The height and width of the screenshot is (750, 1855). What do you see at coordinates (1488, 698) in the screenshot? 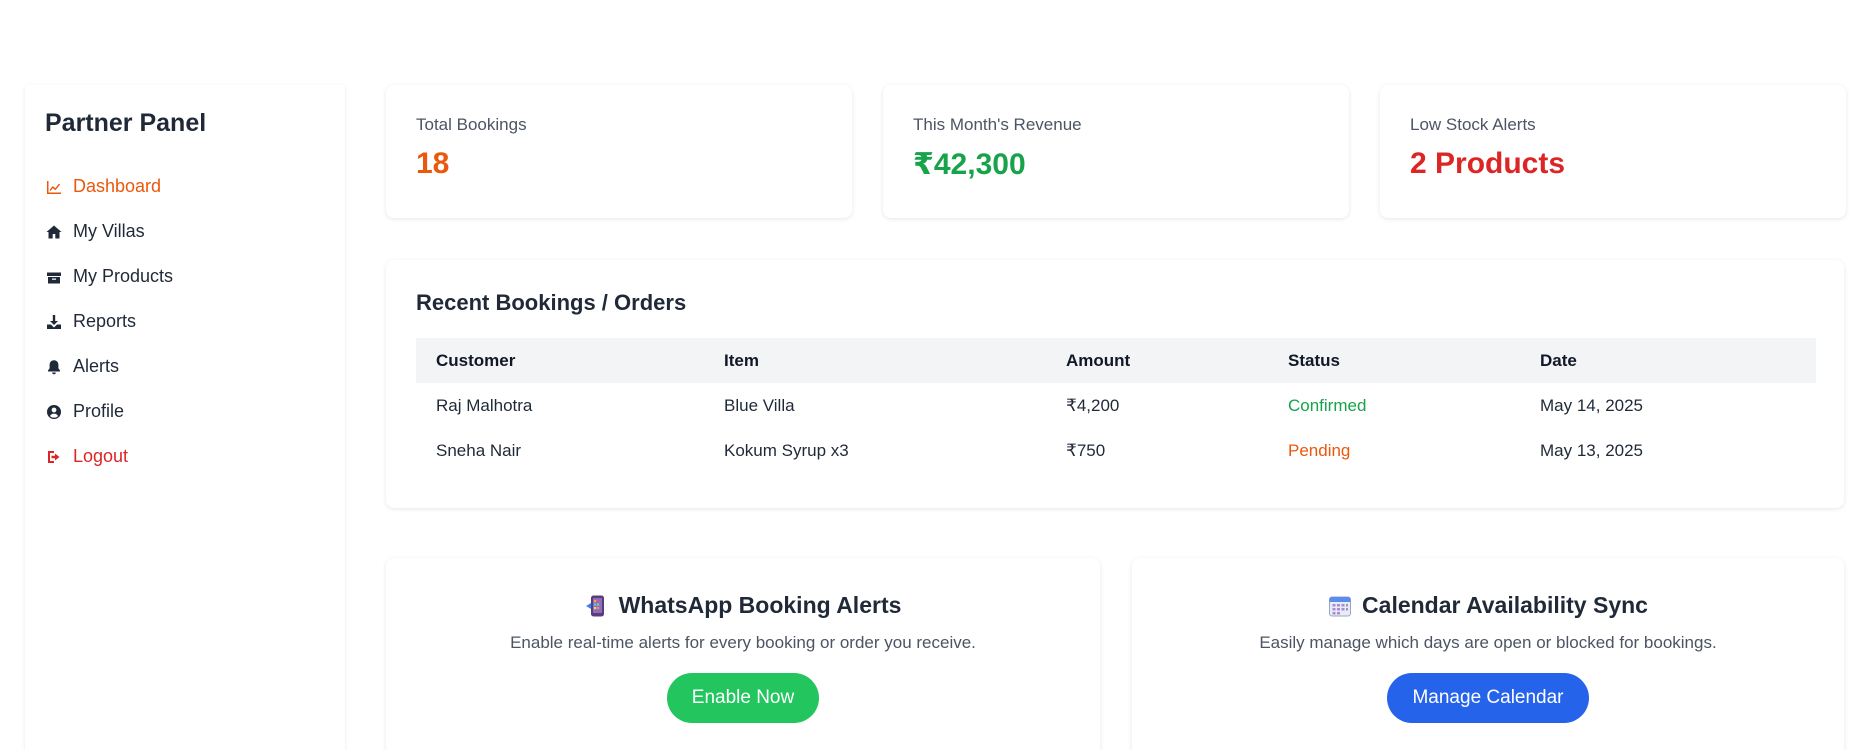
I see `manage-calendar-button: Manage Calendar` at bounding box center [1488, 698].